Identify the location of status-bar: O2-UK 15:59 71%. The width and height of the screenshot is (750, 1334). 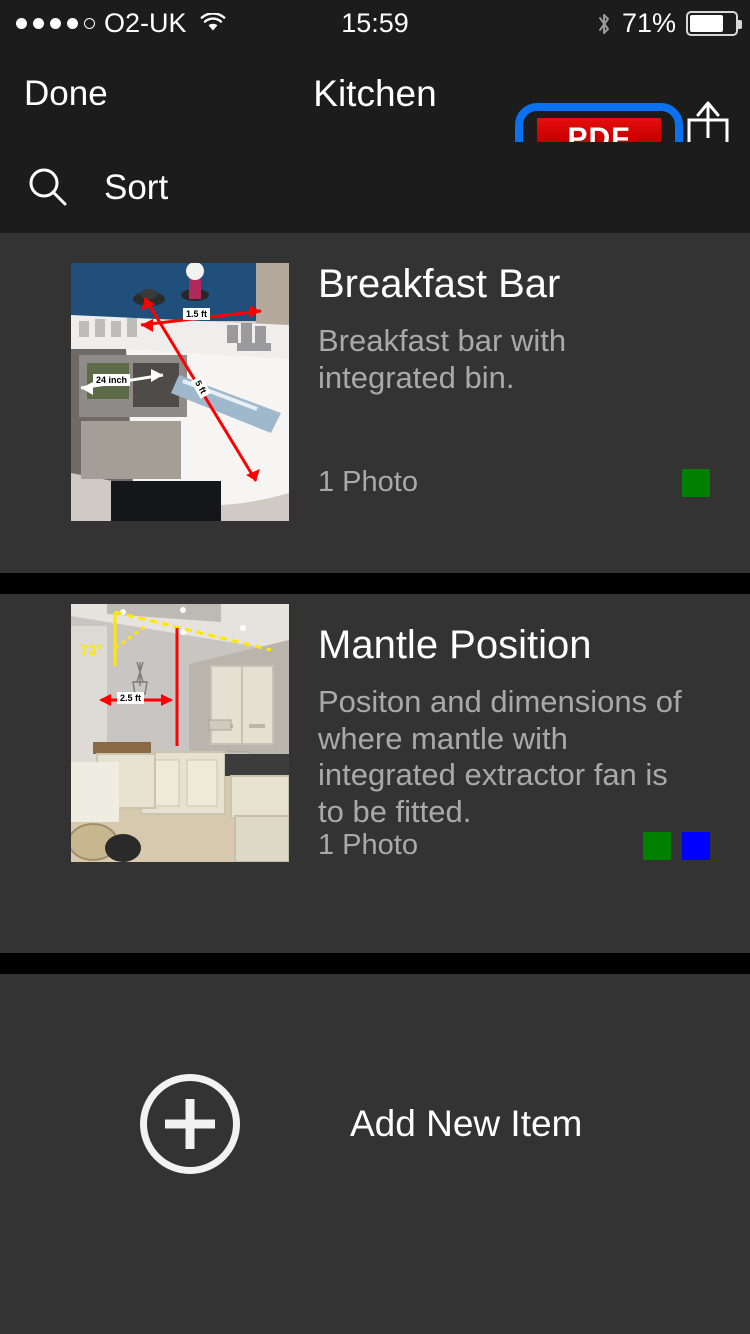
(375, 23).